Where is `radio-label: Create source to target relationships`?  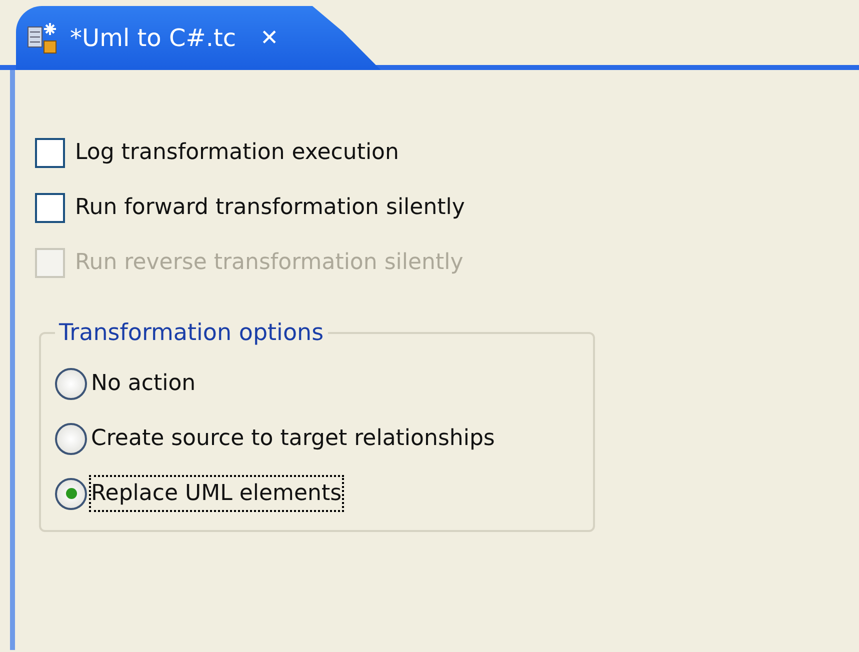
radio-label: Create source to target relationships is located at coordinates (293, 439).